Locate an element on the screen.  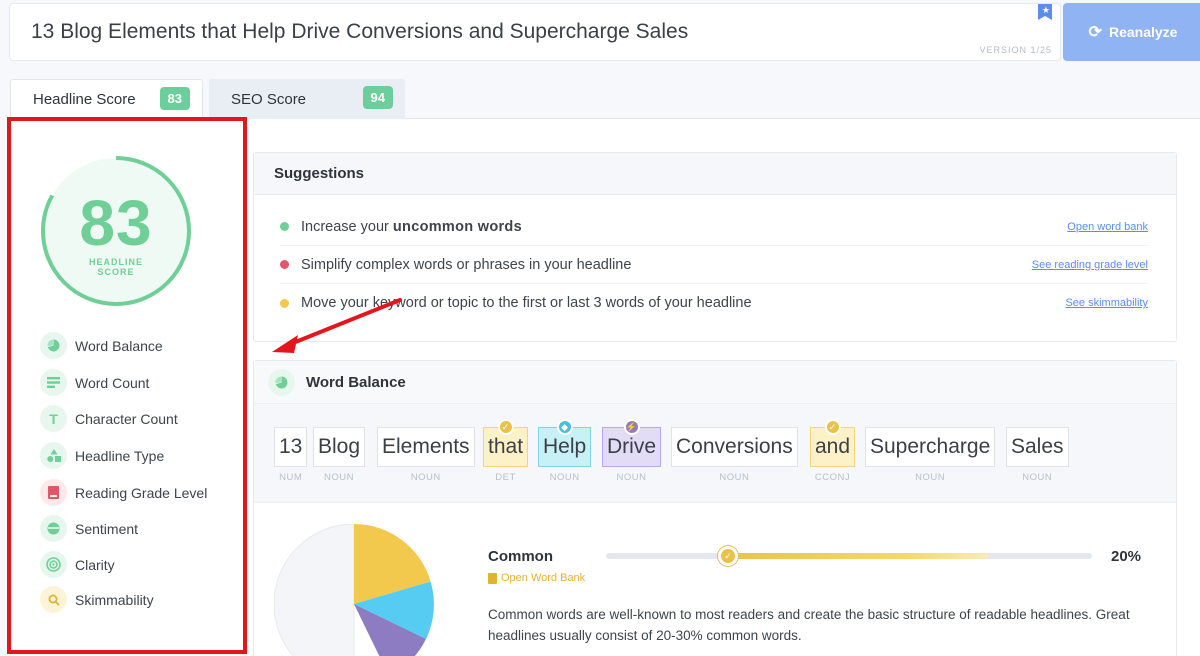
tab-headline-score: Headline Score 83 is located at coordinates (106, 99).